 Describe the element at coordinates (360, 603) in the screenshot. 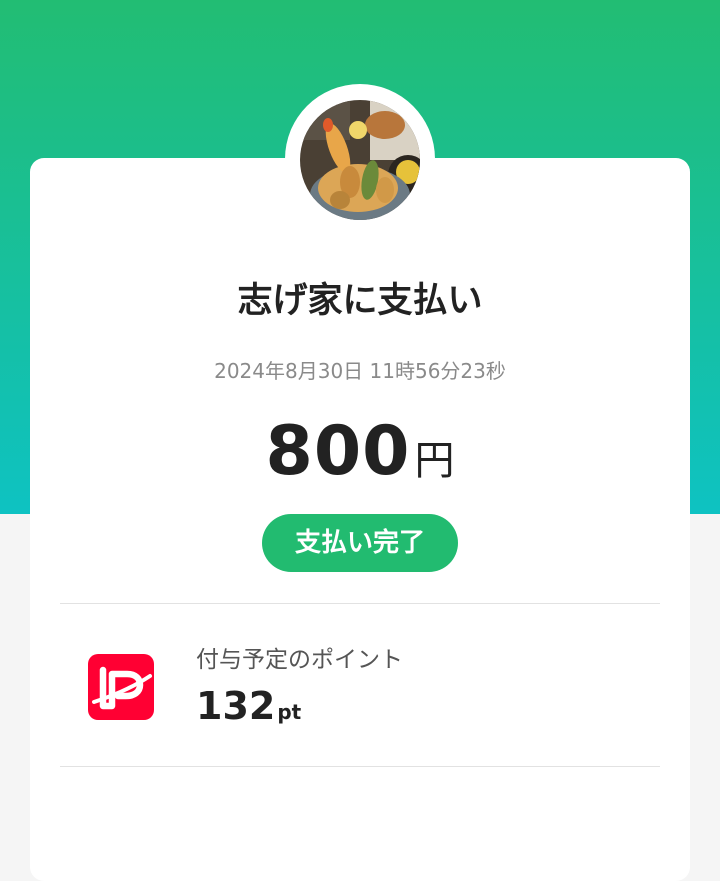

I see `divider-top` at that location.